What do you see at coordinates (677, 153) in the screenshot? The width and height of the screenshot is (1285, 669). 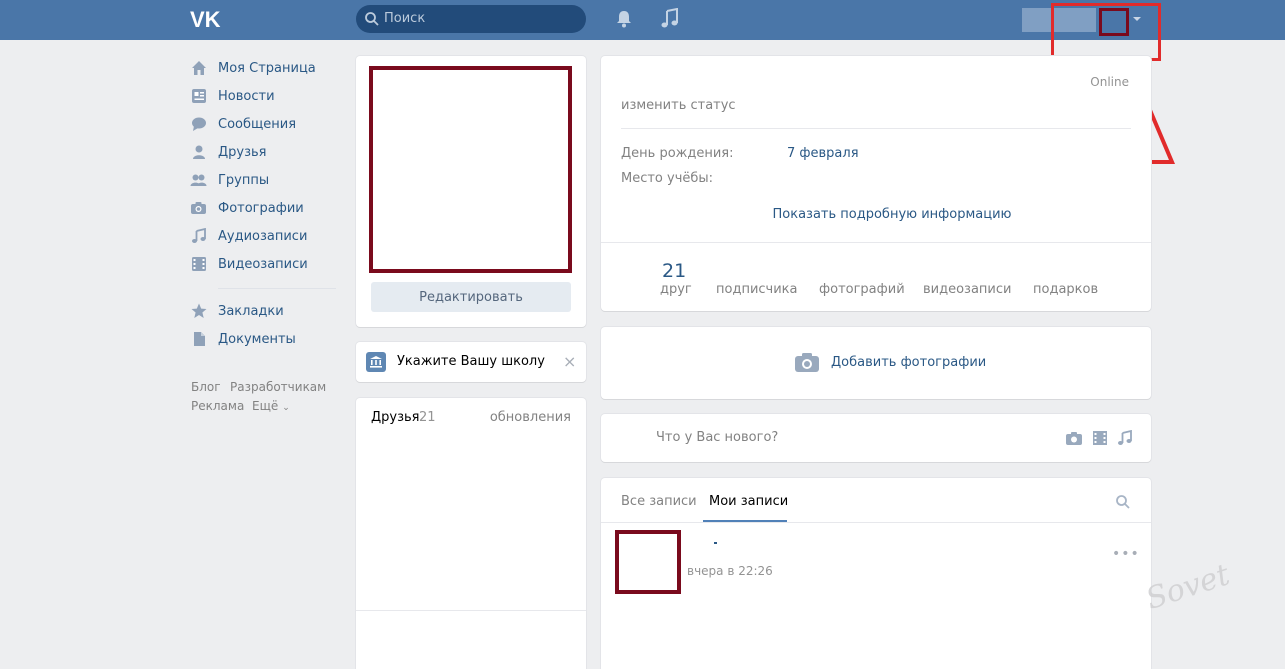 I see `birthday-label: День рождения:` at bounding box center [677, 153].